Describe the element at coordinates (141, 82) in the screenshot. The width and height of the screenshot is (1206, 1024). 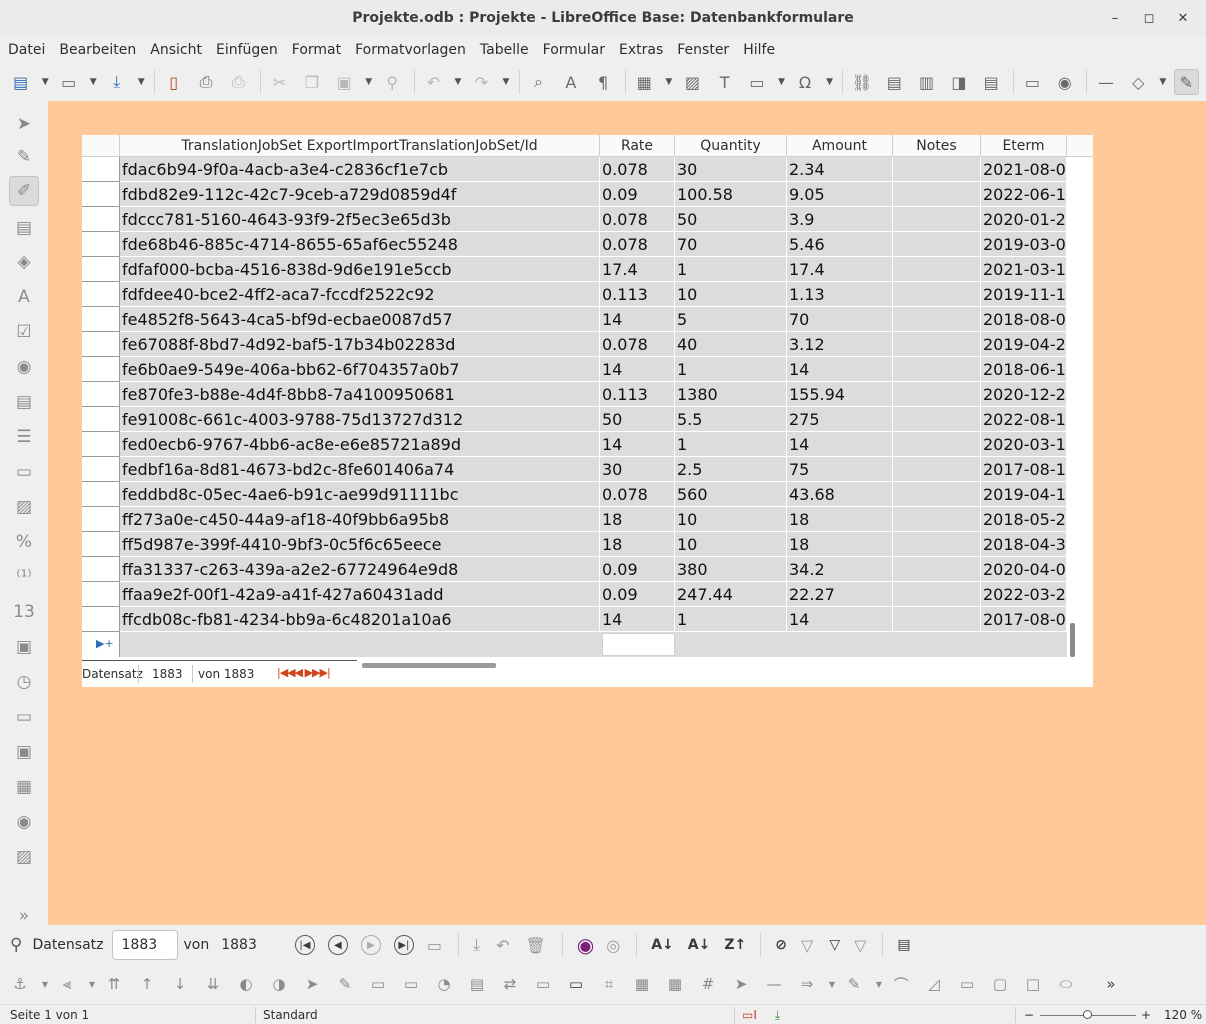
I see `save-dropdown-icon: ▼` at that location.